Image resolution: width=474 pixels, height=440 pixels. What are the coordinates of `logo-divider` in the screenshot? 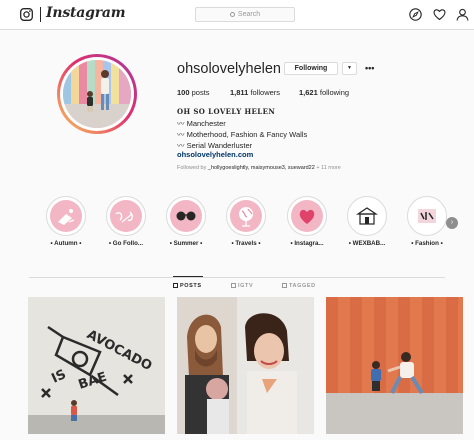 It's located at (40, 14).